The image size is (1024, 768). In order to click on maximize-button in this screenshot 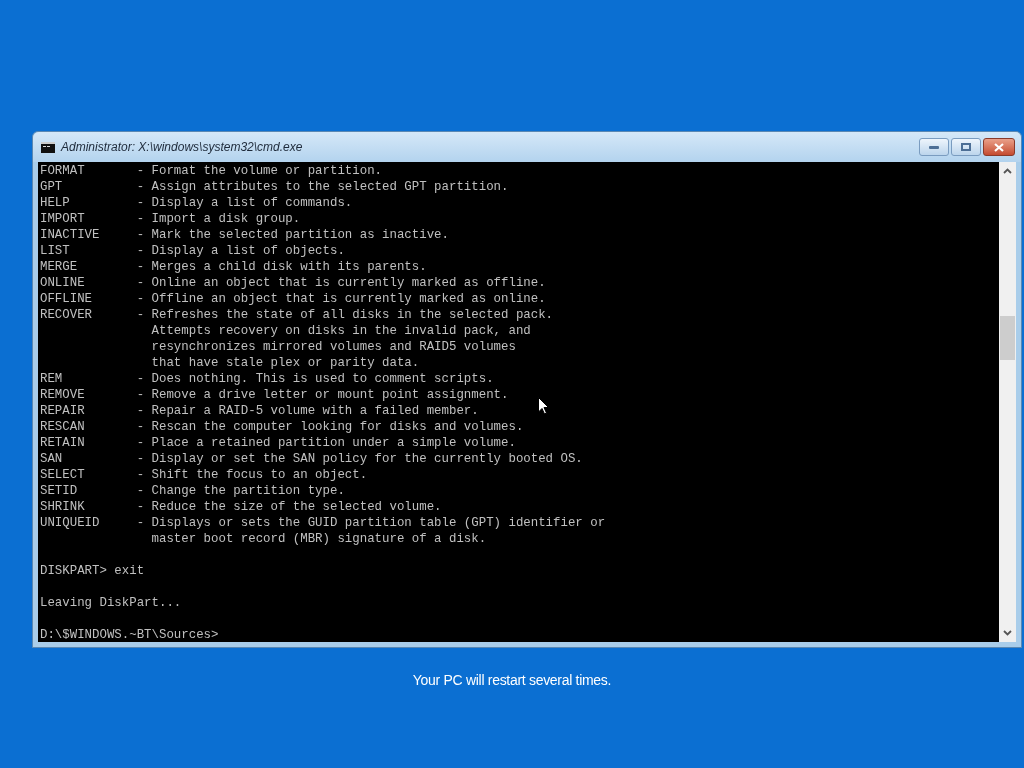, I will do `click(966, 147)`.